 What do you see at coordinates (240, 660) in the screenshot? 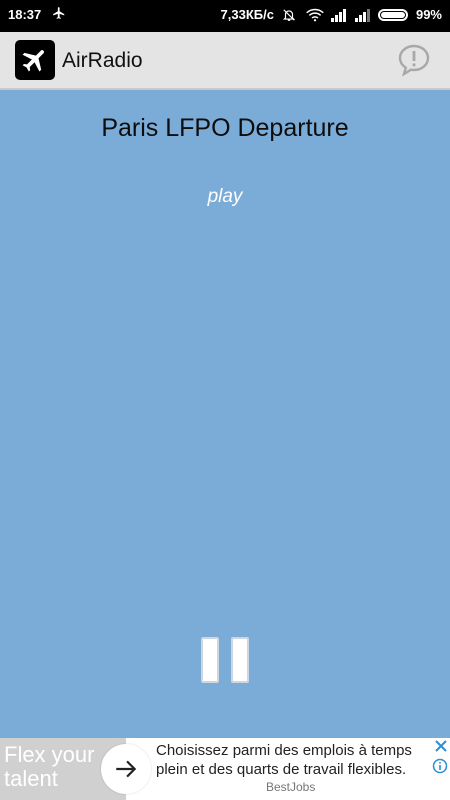
I see `pause-icon-right` at bounding box center [240, 660].